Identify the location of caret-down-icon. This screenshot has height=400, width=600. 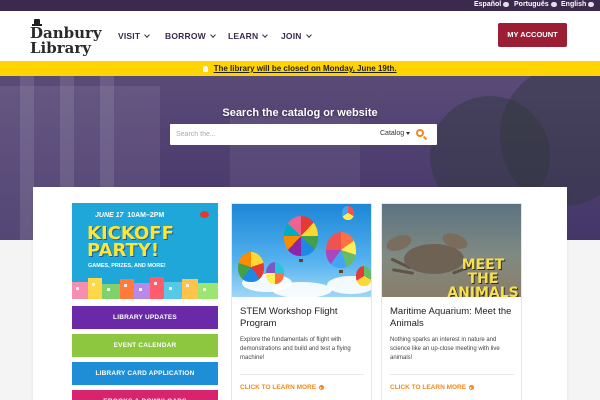
(408, 133).